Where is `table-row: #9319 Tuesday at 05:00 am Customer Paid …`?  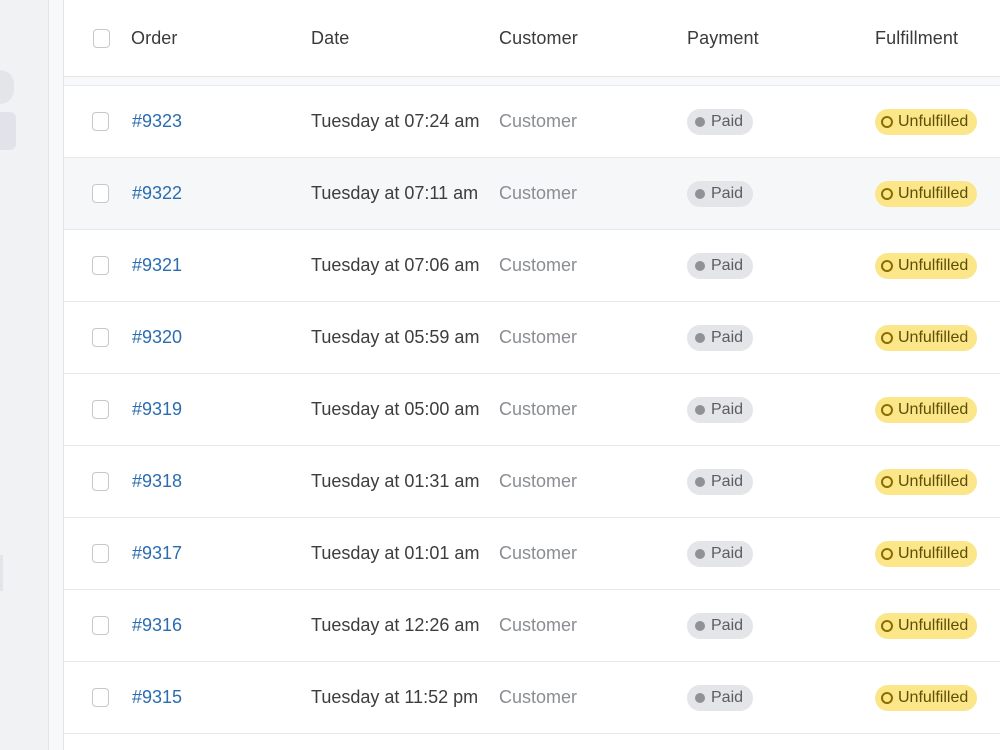
table-row: #9319 Tuesday at 05:00 am Customer Paid … is located at coordinates (532, 410).